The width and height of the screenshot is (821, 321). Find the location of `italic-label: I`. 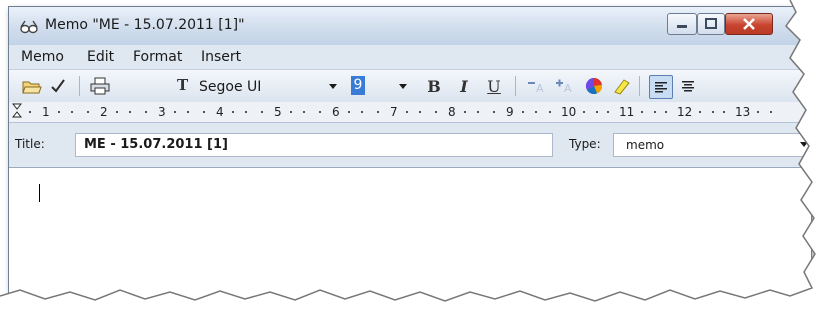

italic-label: I is located at coordinates (464, 86).